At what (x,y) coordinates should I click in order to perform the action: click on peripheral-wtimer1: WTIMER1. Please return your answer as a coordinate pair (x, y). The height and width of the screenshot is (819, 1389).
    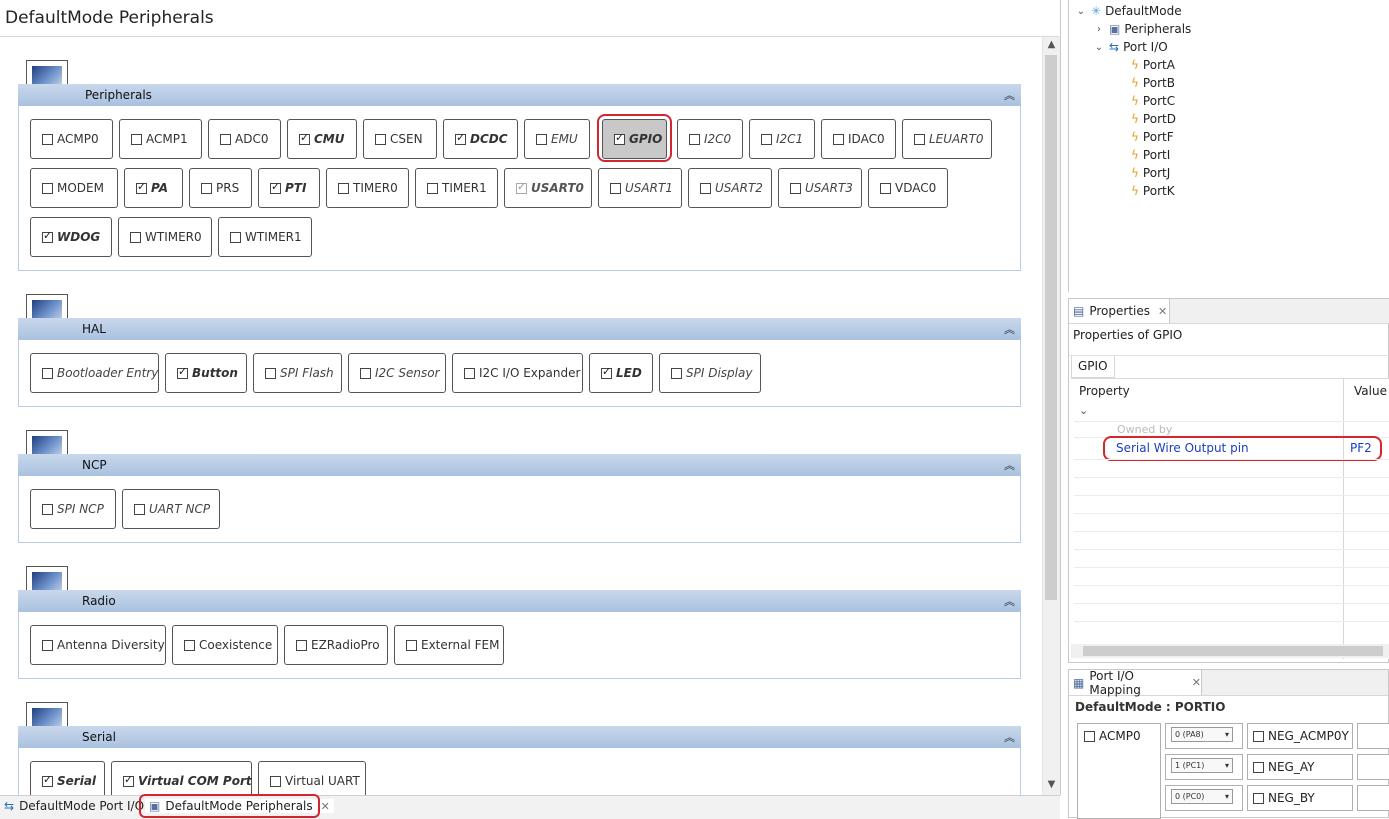
    Looking at the image, I should click on (265, 237).